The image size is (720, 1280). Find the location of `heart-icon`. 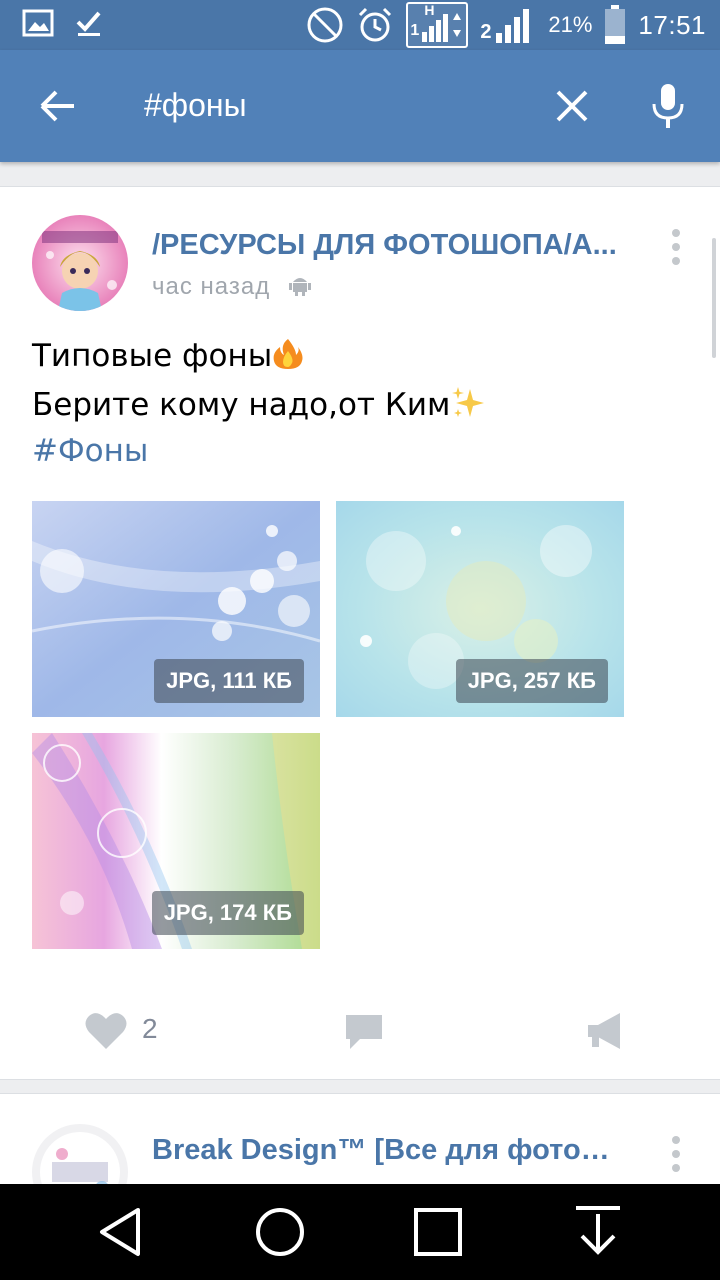

heart-icon is located at coordinates (106, 1031).